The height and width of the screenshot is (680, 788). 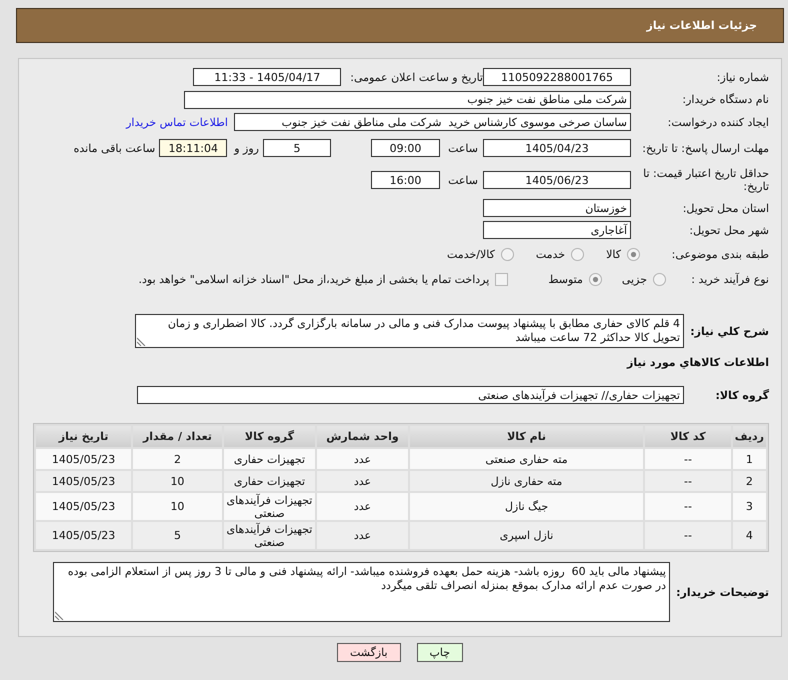 I want to click on field-label: ساعت باقی مانده, so click(x=115, y=148).